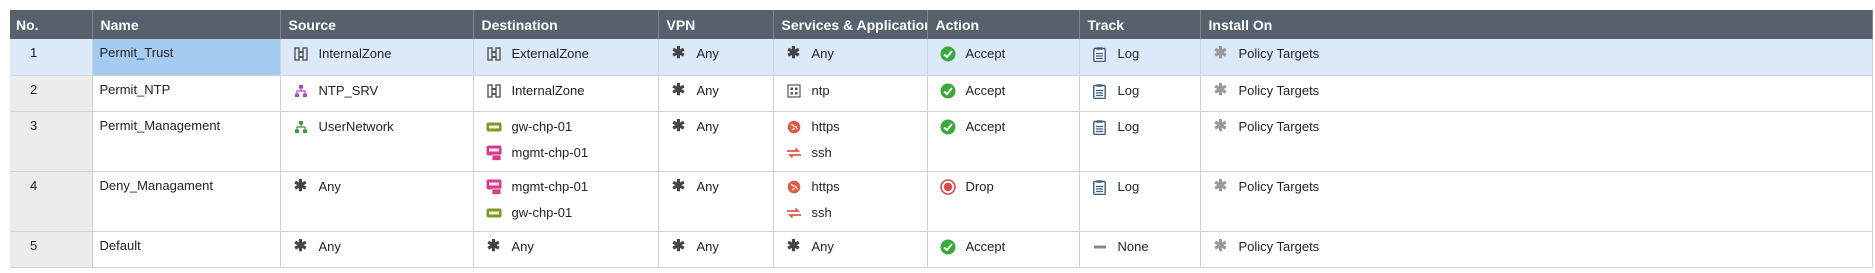 This screenshot has height=273, width=1875. What do you see at coordinates (566, 24) in the screenshot?
I see `header-destination: Destination` at bounding box center [566, 24].